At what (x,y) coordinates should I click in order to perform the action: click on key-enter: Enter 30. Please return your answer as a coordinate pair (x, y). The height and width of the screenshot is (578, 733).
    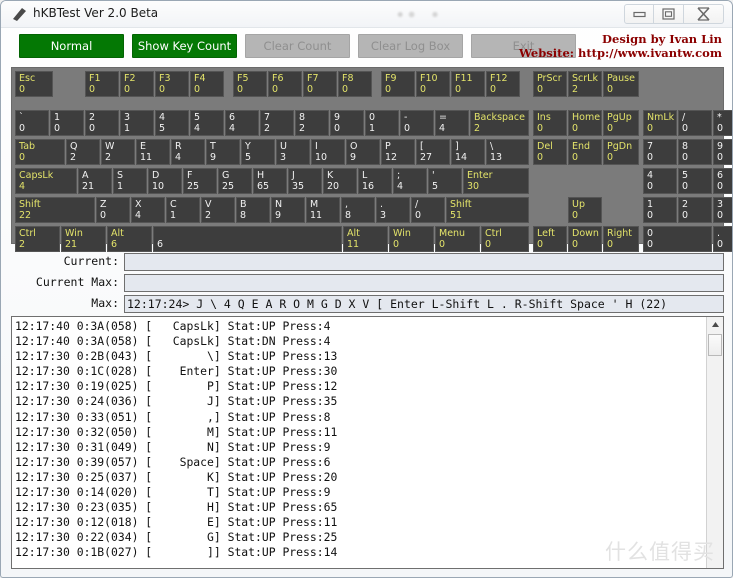
    Looking at the image, I should click on (496, 181).